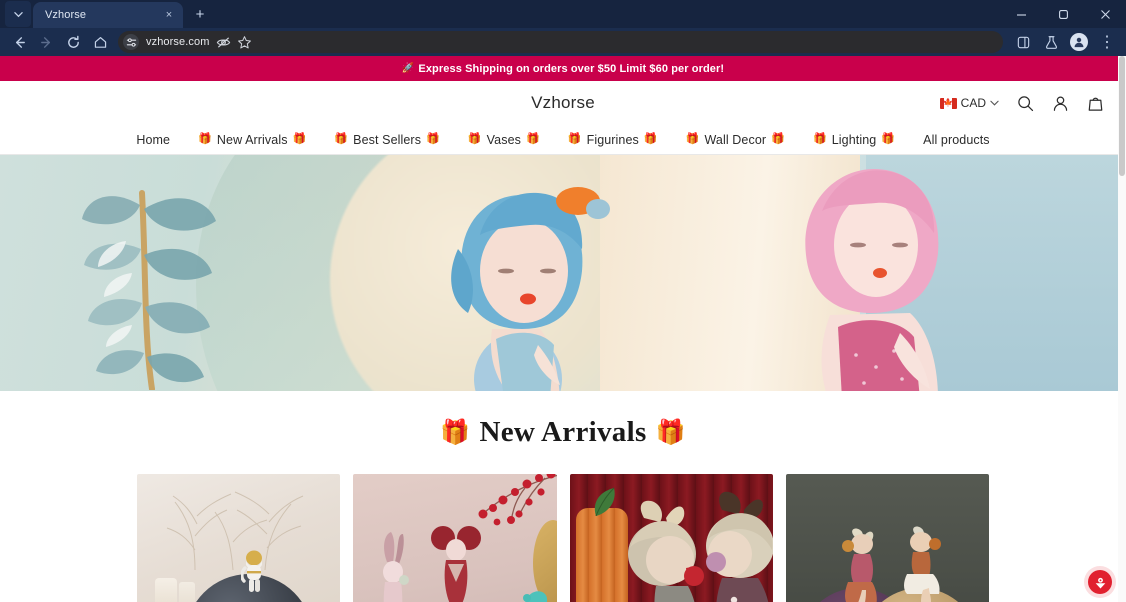 The height and width of the screenshot is (602, 1126). I want to click on site-header: Vzhorse 🍁 CAD, so click(563, 103).